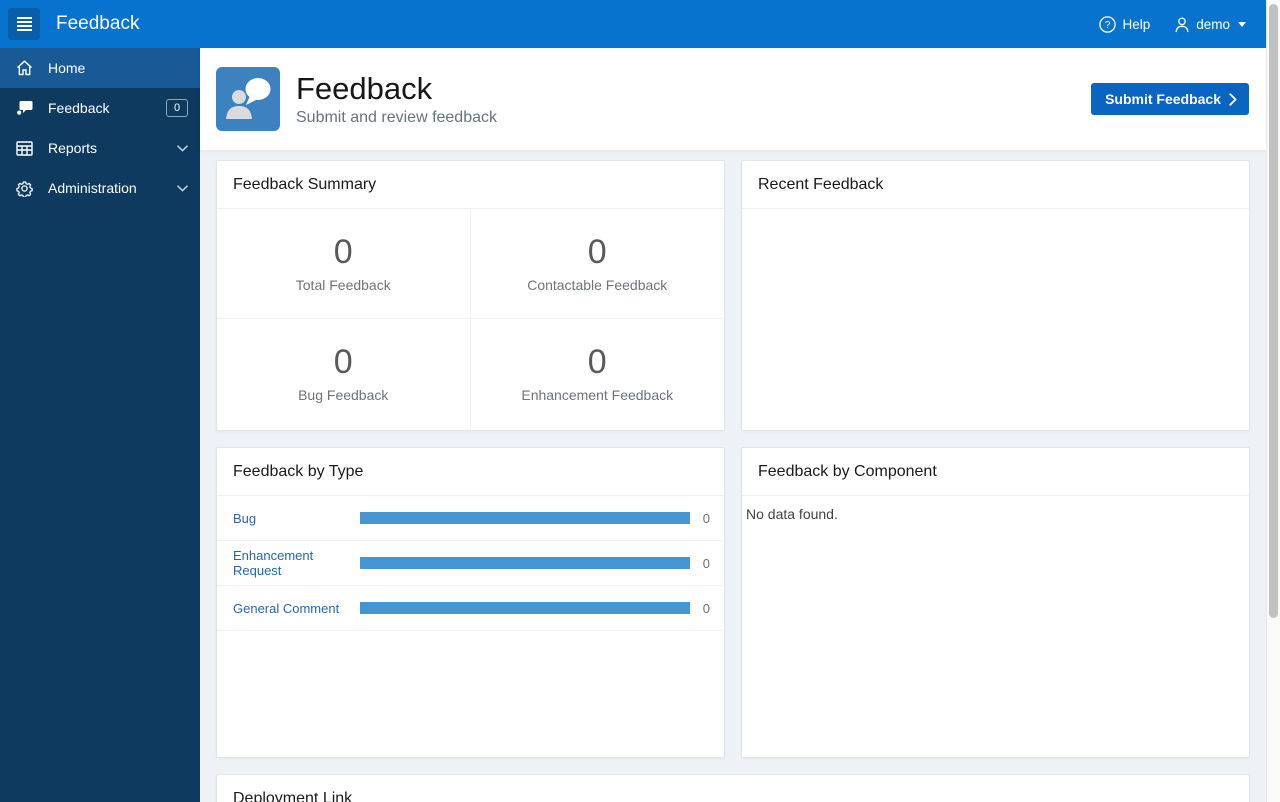 This screenshot has height=802, width=1280. Describe the element at coordinates (1242, 24) in the screenshot. I see `caret-down-icon` at that location.